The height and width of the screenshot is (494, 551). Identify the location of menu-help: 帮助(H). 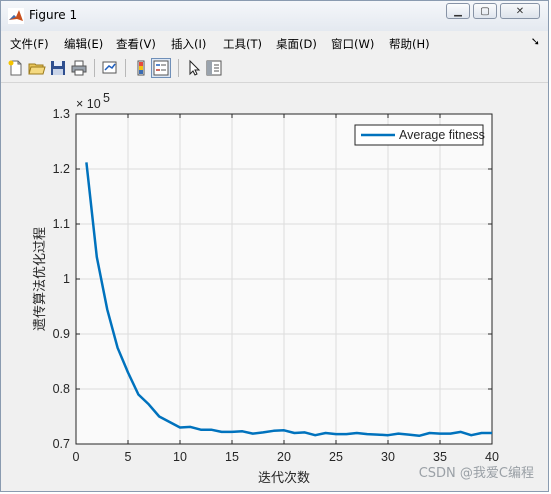
(409, 44).